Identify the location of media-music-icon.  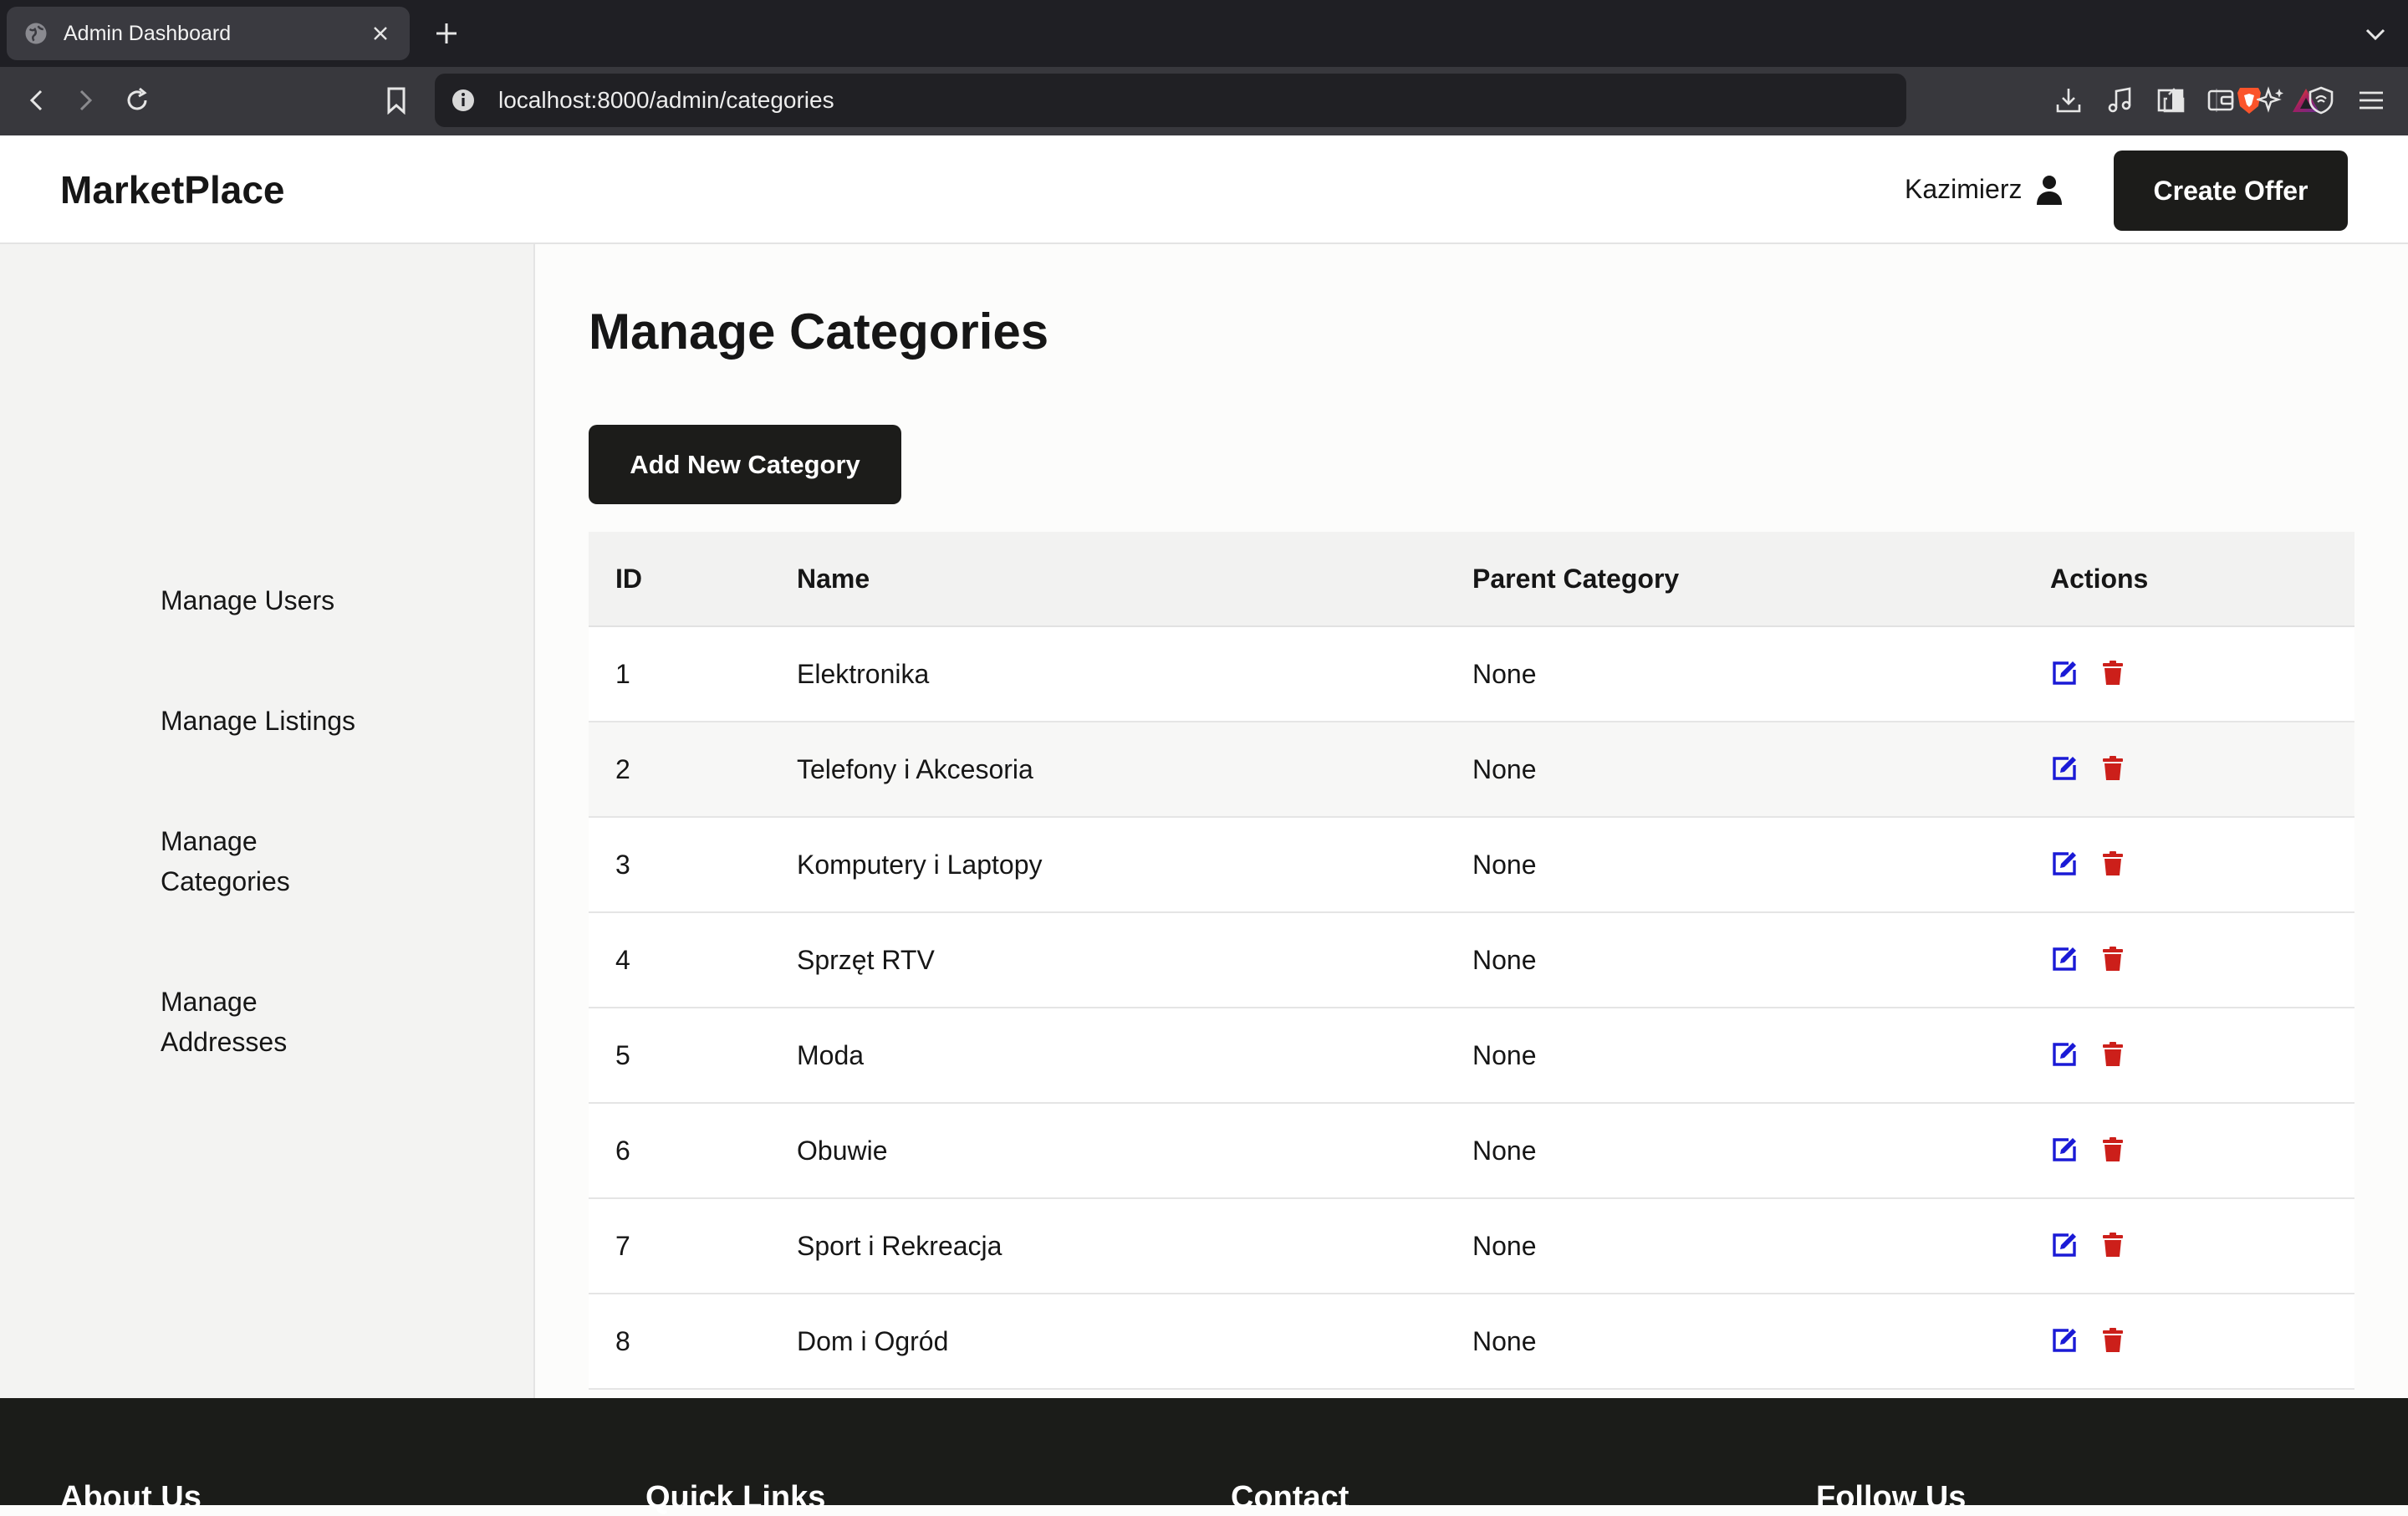
(2120, 100).